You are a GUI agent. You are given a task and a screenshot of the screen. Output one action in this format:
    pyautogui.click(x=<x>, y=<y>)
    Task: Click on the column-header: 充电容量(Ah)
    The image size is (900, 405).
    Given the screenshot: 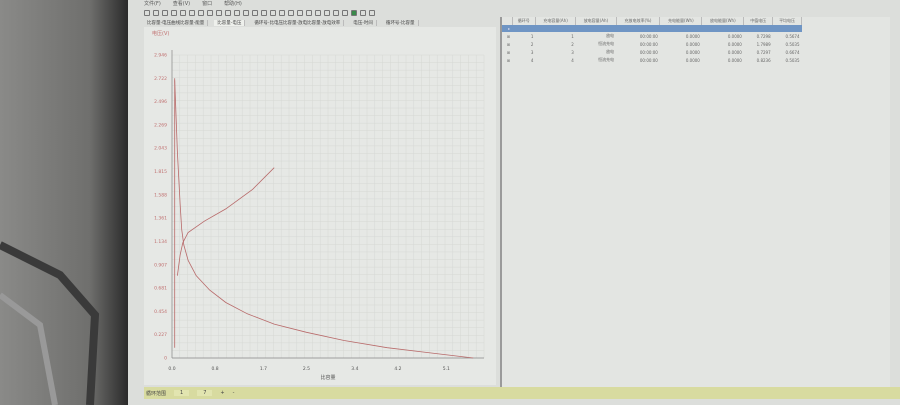 What is the action you would take?
    pyautogui.click(x=556, y=21)
    